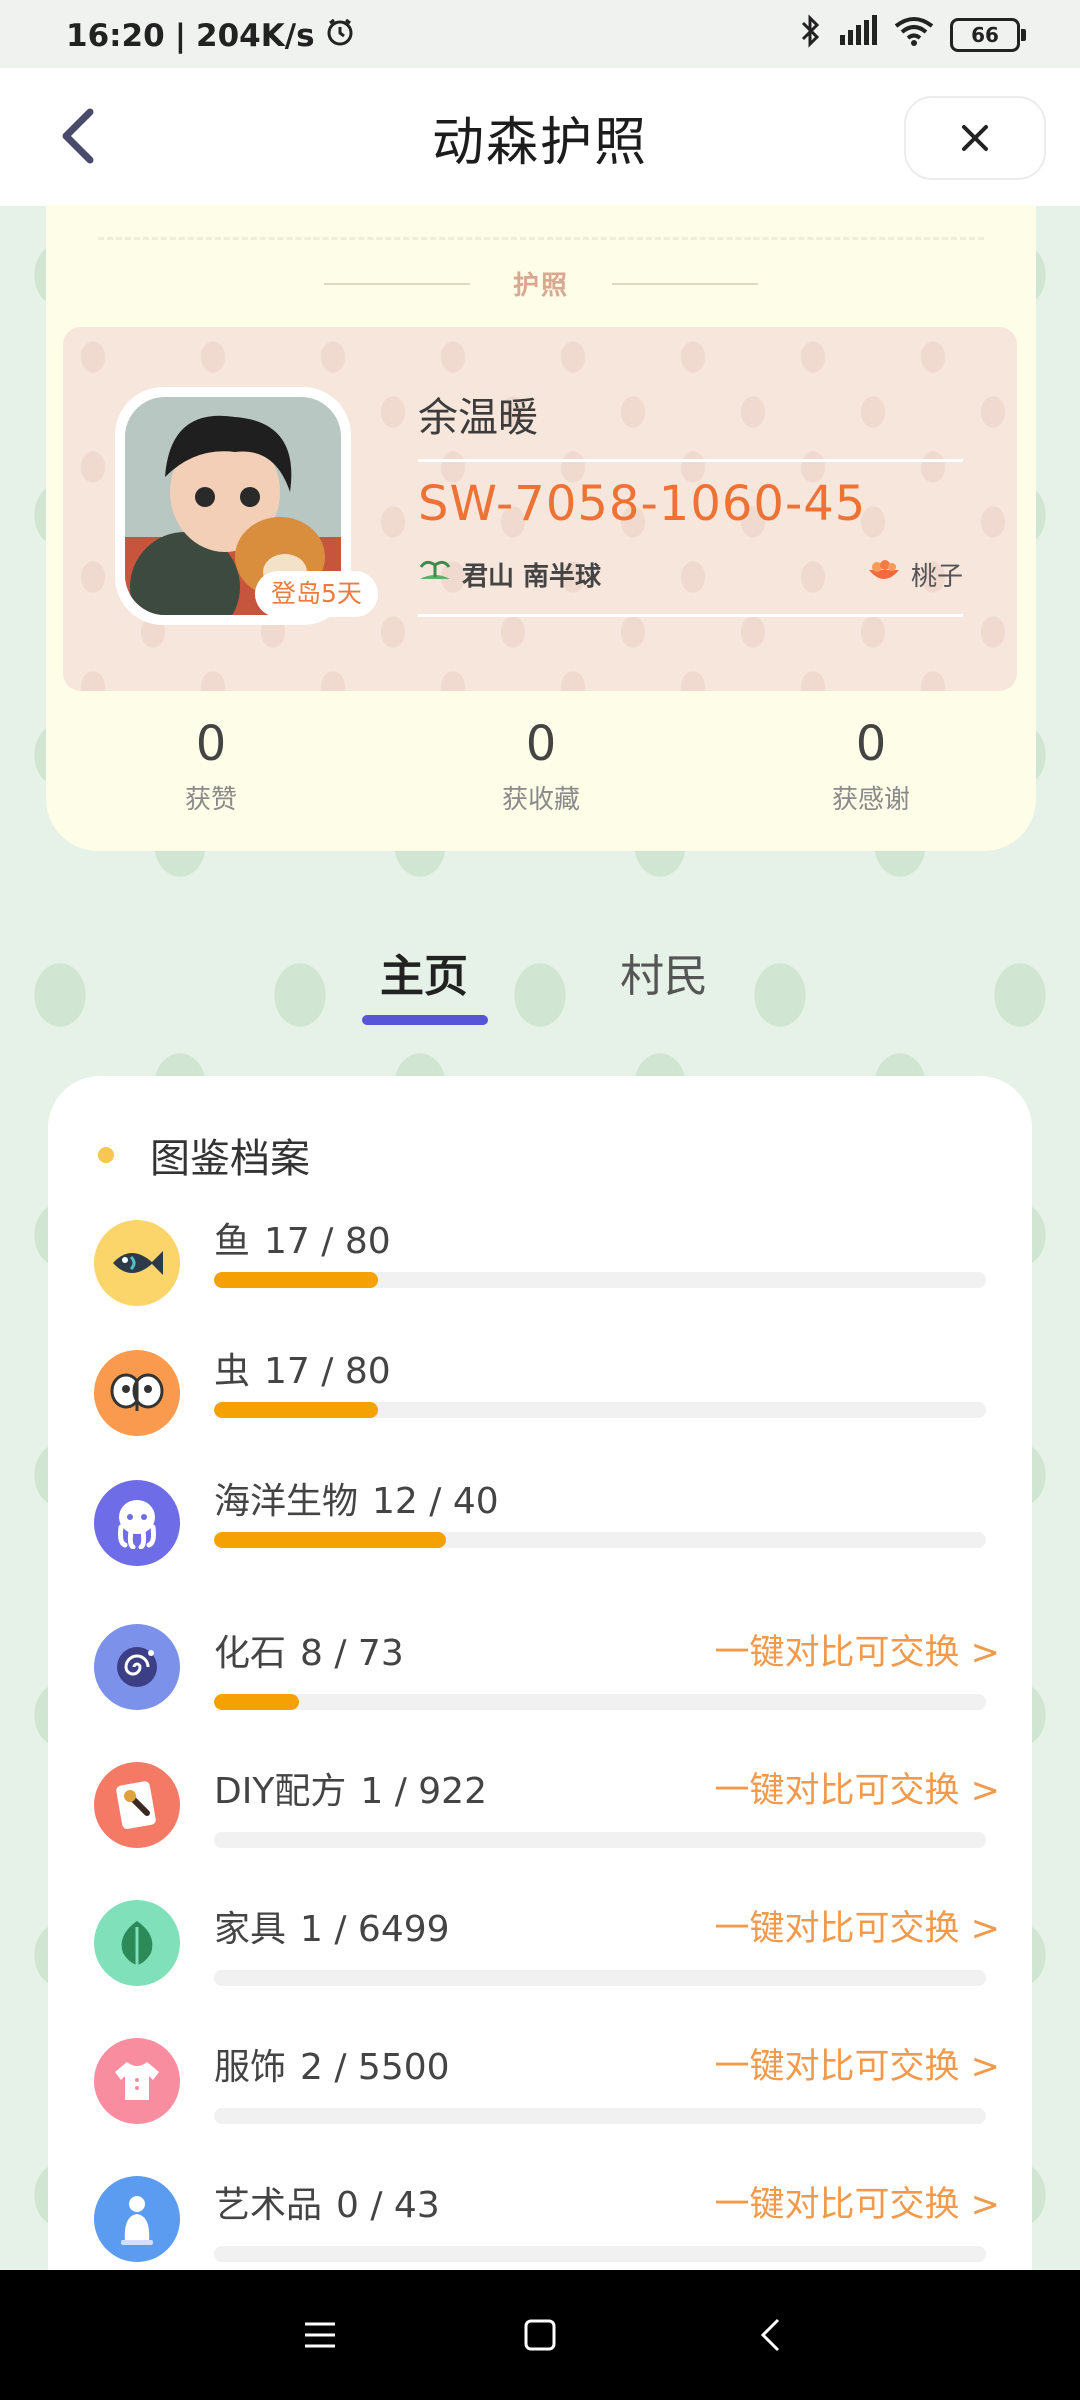 The width and height of the screenshot is (1080, 2400). I want to click on category-name: 海洋生物, so click(286, 1501).